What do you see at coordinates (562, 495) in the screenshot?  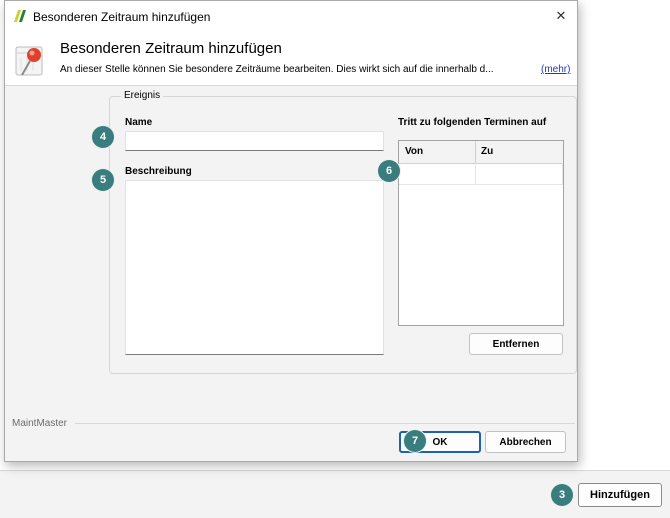 I see `annotation-badge-3: 3` at bounding box center [562, 495].